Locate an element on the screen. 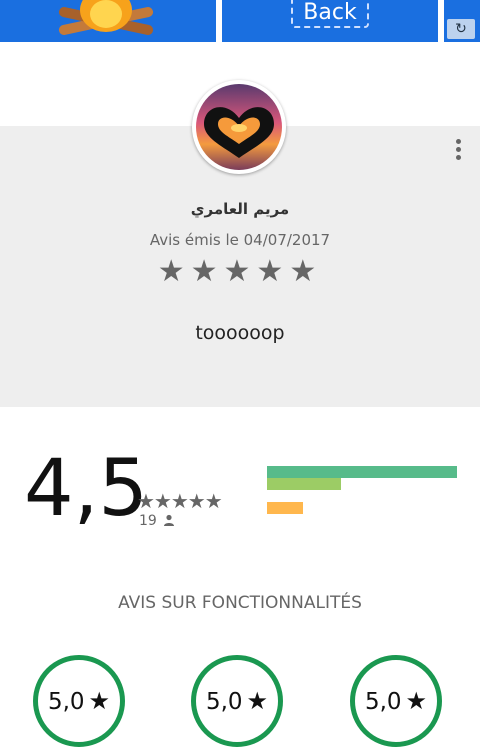 This screenshot has width=480, height=754. feature-rating-3: 5,0 ★ is located at coordinates (396, 701).